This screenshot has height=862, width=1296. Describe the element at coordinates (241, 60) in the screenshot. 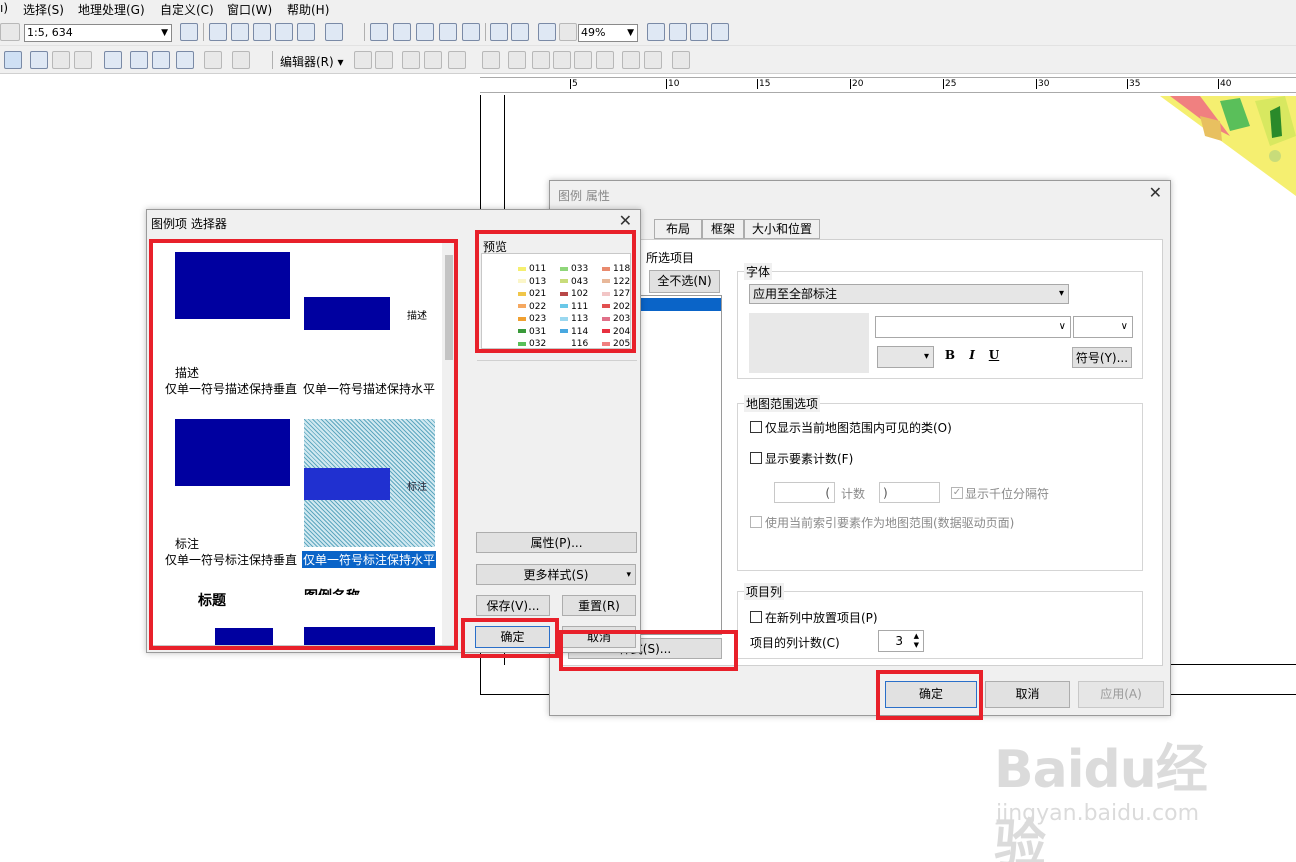

I see `viewer-icon` at that location.